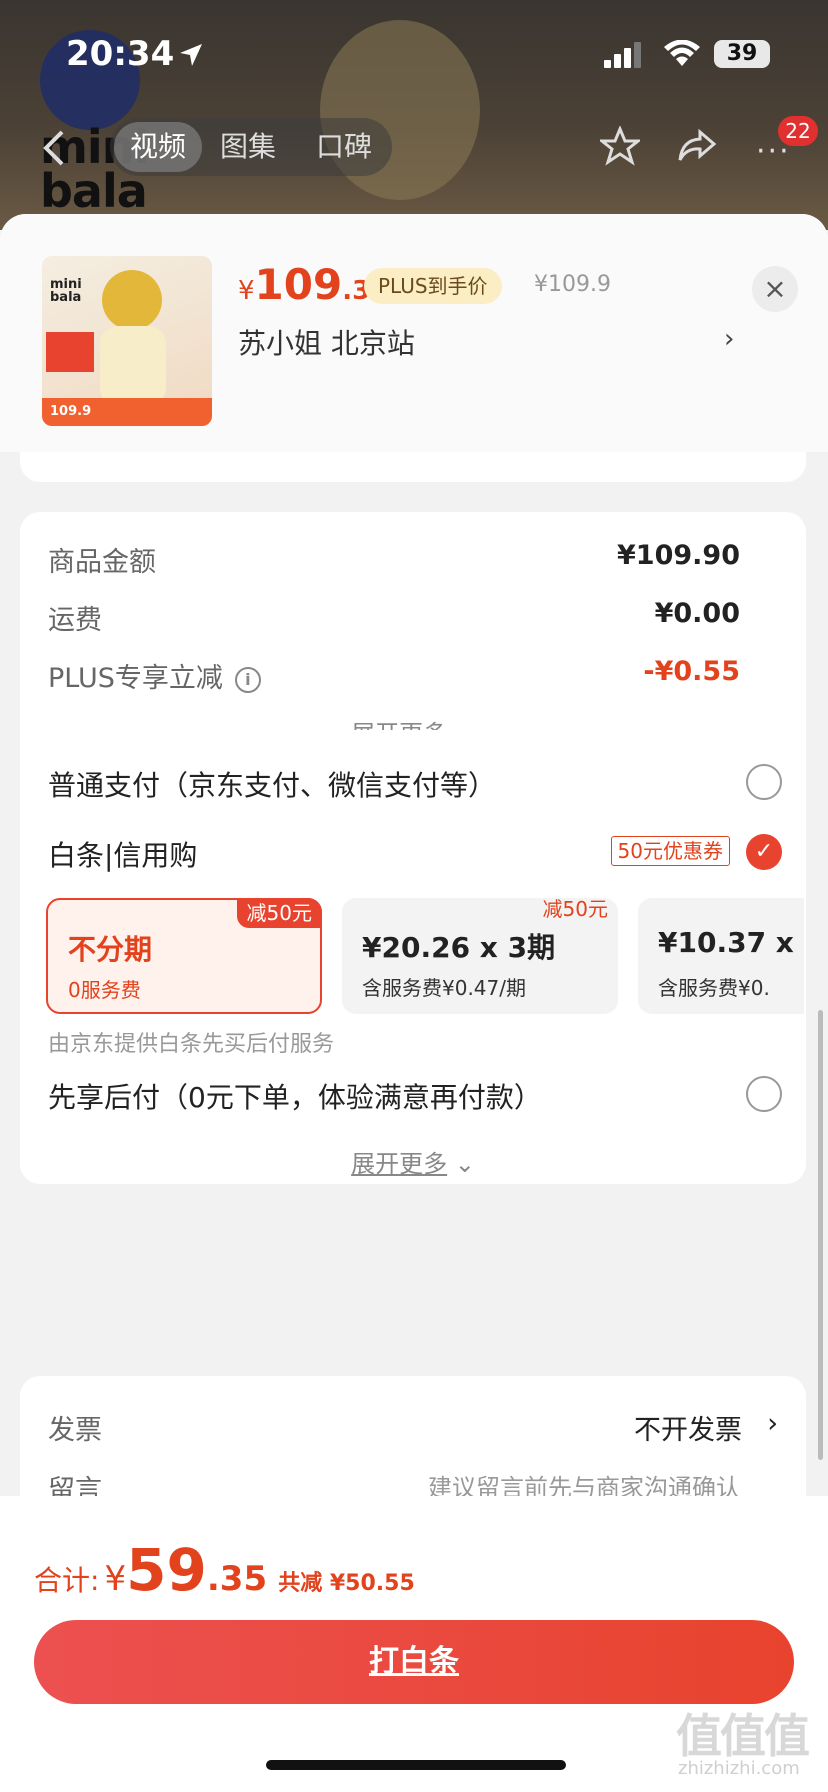  I want to click on installment-3: 减50元 ¥20.26 x 3期 含服务费¥0.47/期, so click(480, 956).